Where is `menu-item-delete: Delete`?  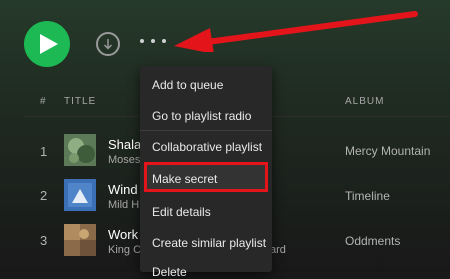
menu-item-delete: Delete is located at coordinates (169, 272).